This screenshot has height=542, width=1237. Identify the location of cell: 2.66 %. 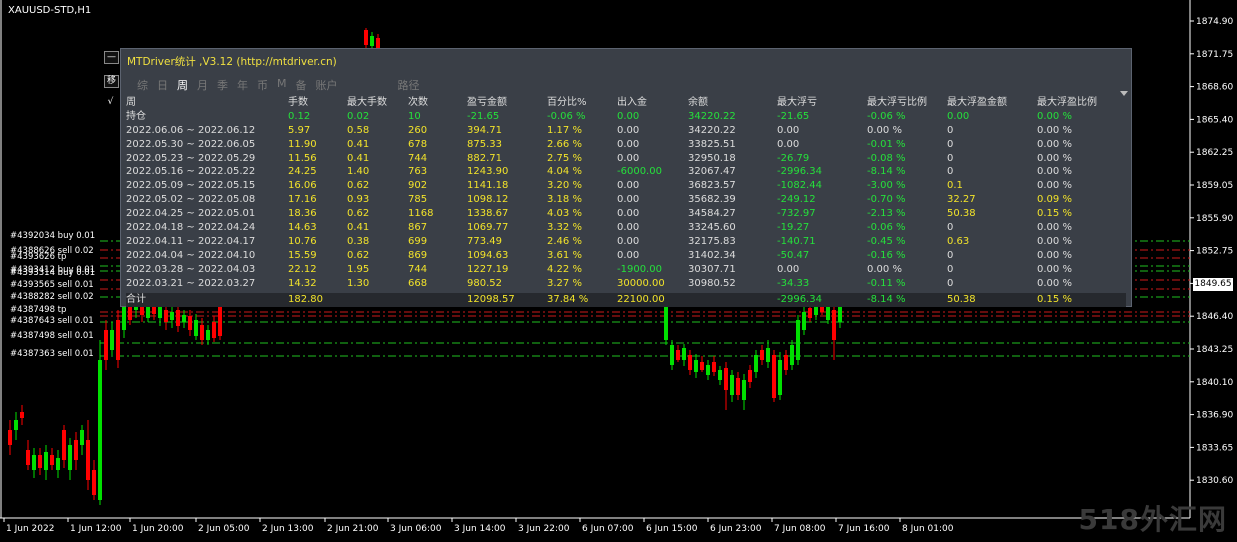
(564, 144).